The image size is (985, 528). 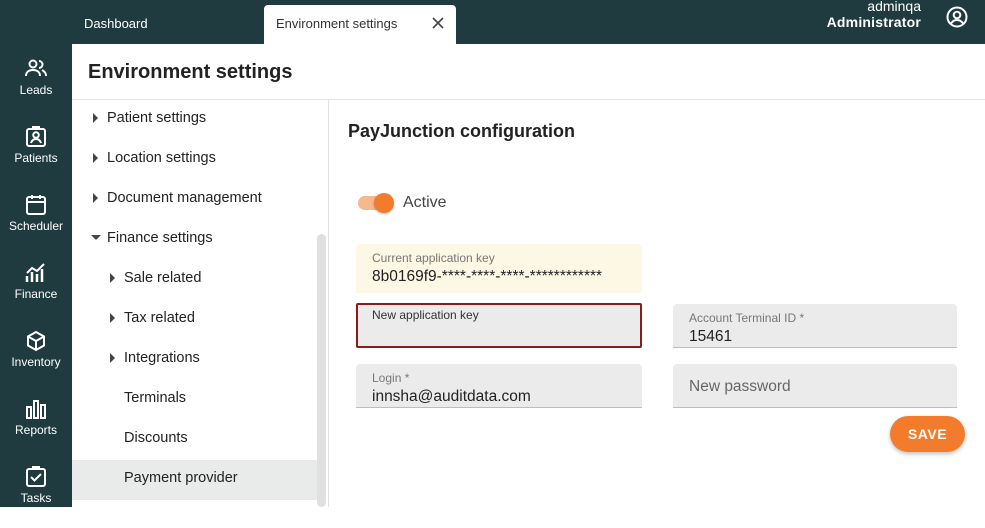 I want to click on user-role: Administrator, so click(x=873, y=22).